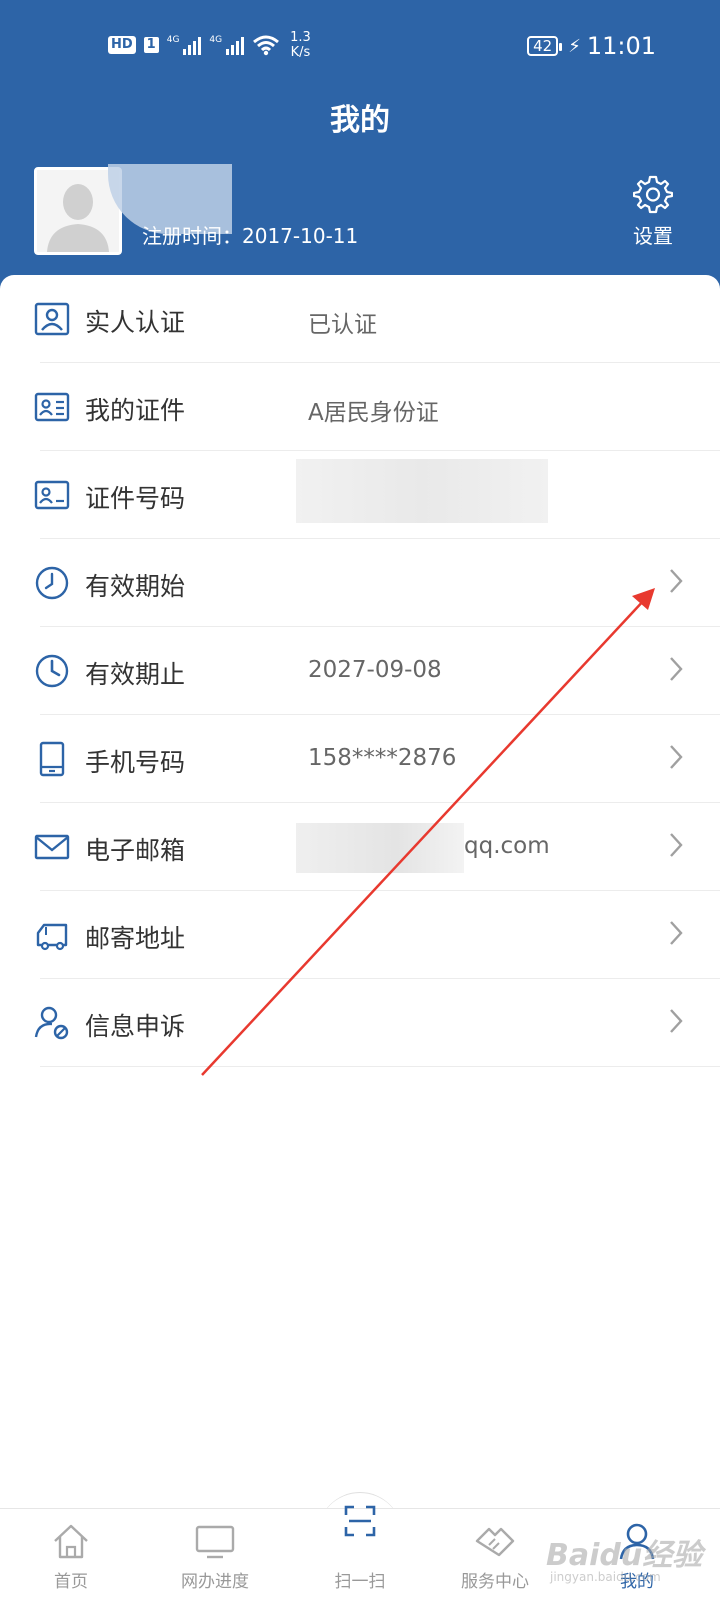  Describe the element at coordinates (360, 1521) in the screenshot. I see `scan-icon` at that location.